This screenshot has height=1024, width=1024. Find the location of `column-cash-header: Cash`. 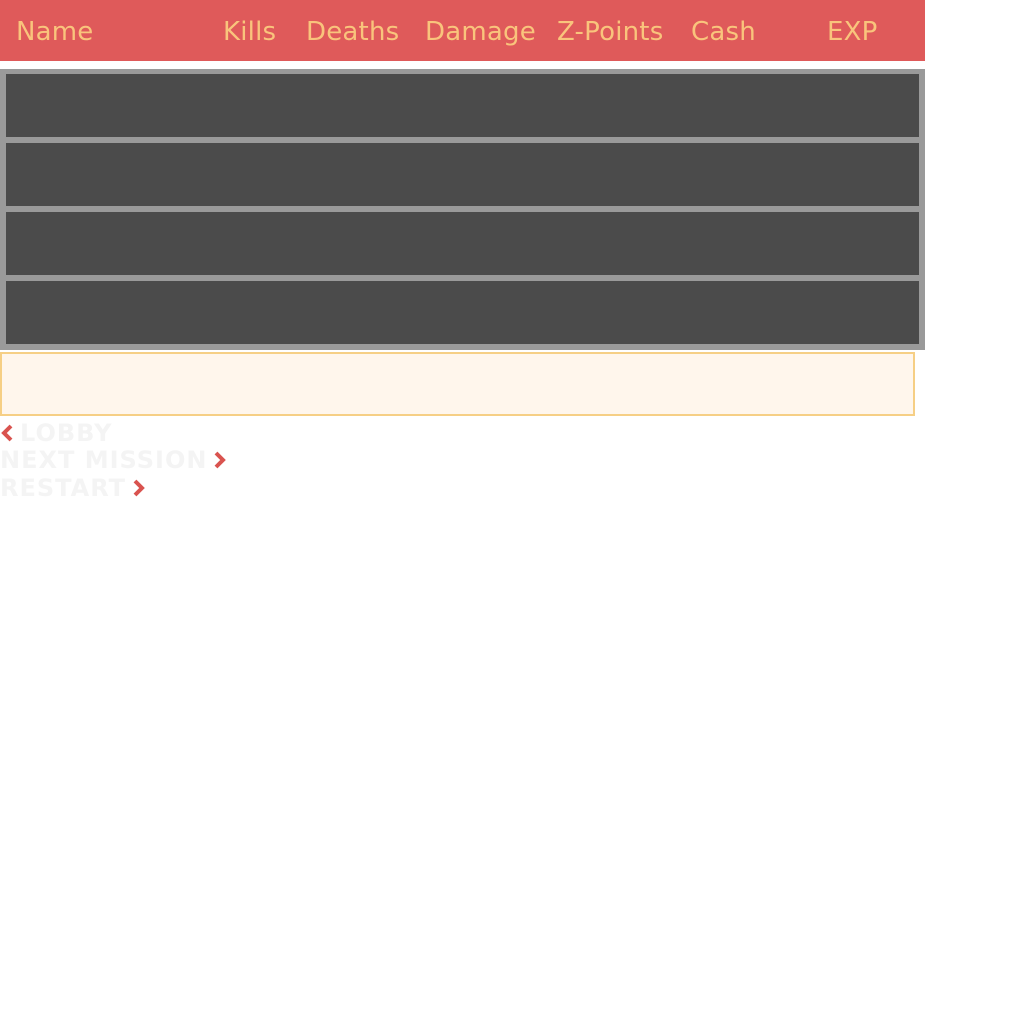

column-cash-header: Cash is located at coordinates (723, 32).